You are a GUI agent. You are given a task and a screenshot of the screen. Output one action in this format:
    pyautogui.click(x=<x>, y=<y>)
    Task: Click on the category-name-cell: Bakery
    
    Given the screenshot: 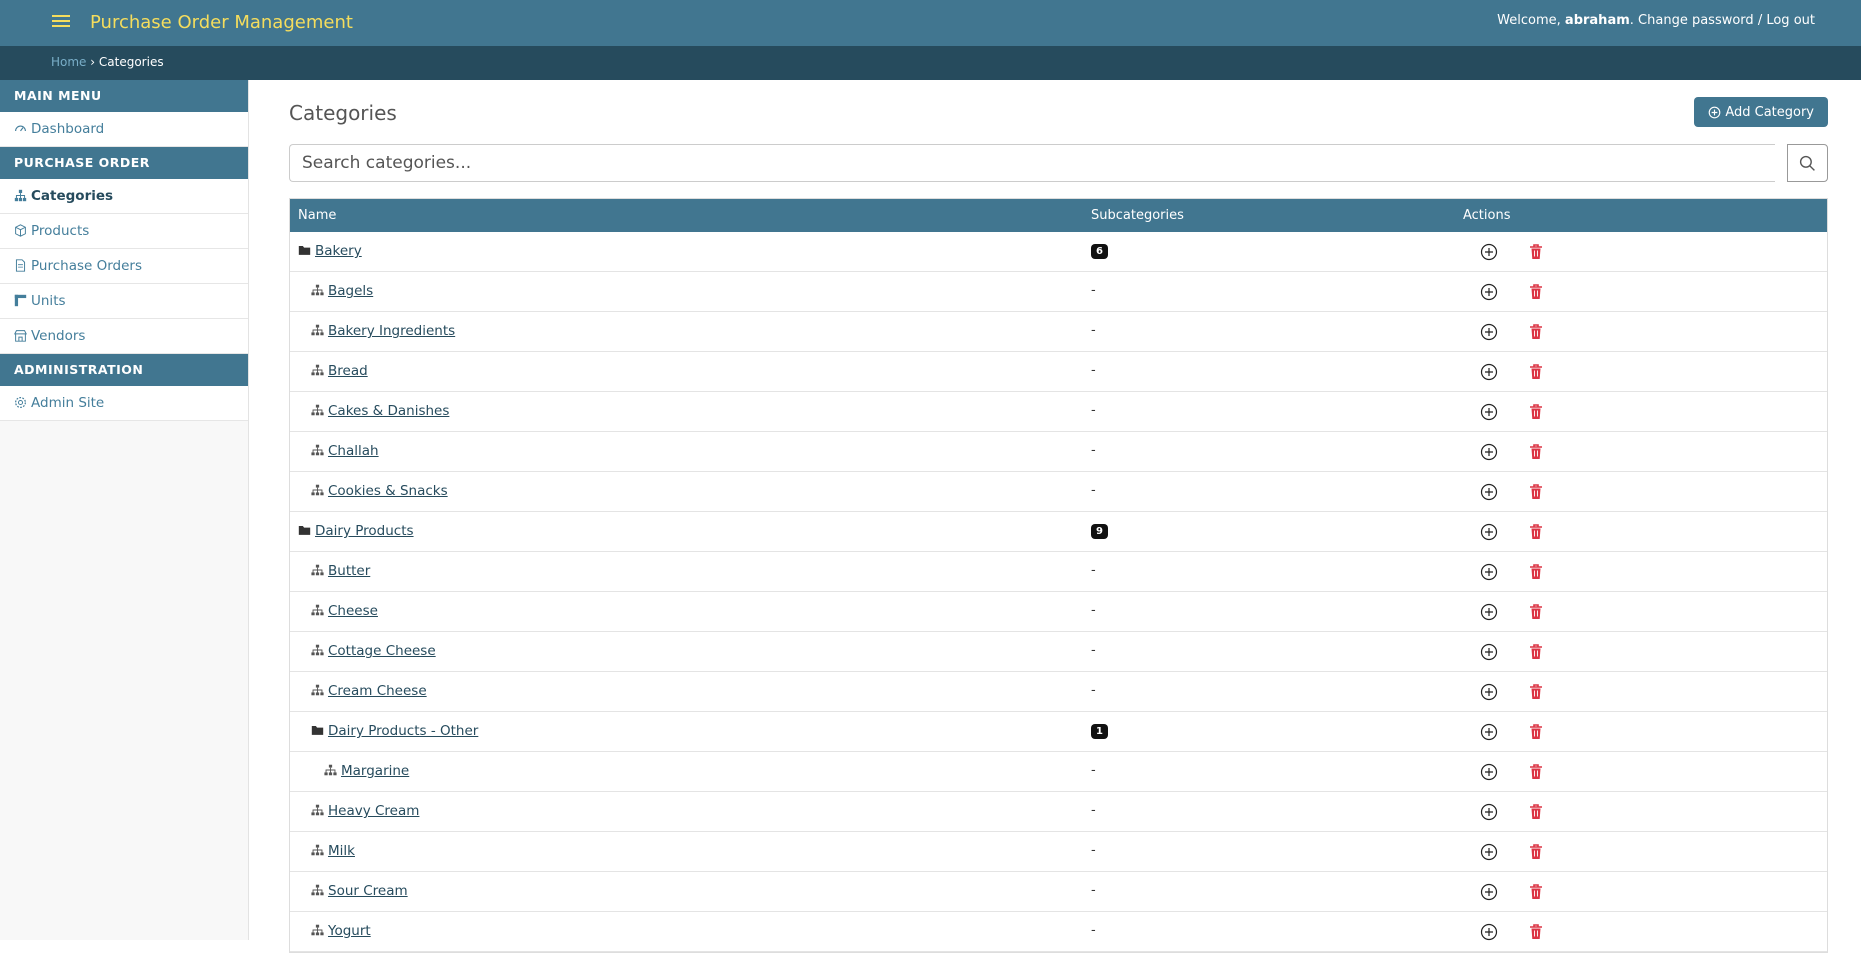 What is the action you would take?
    pyautogui.click(x=330, y=251)
    